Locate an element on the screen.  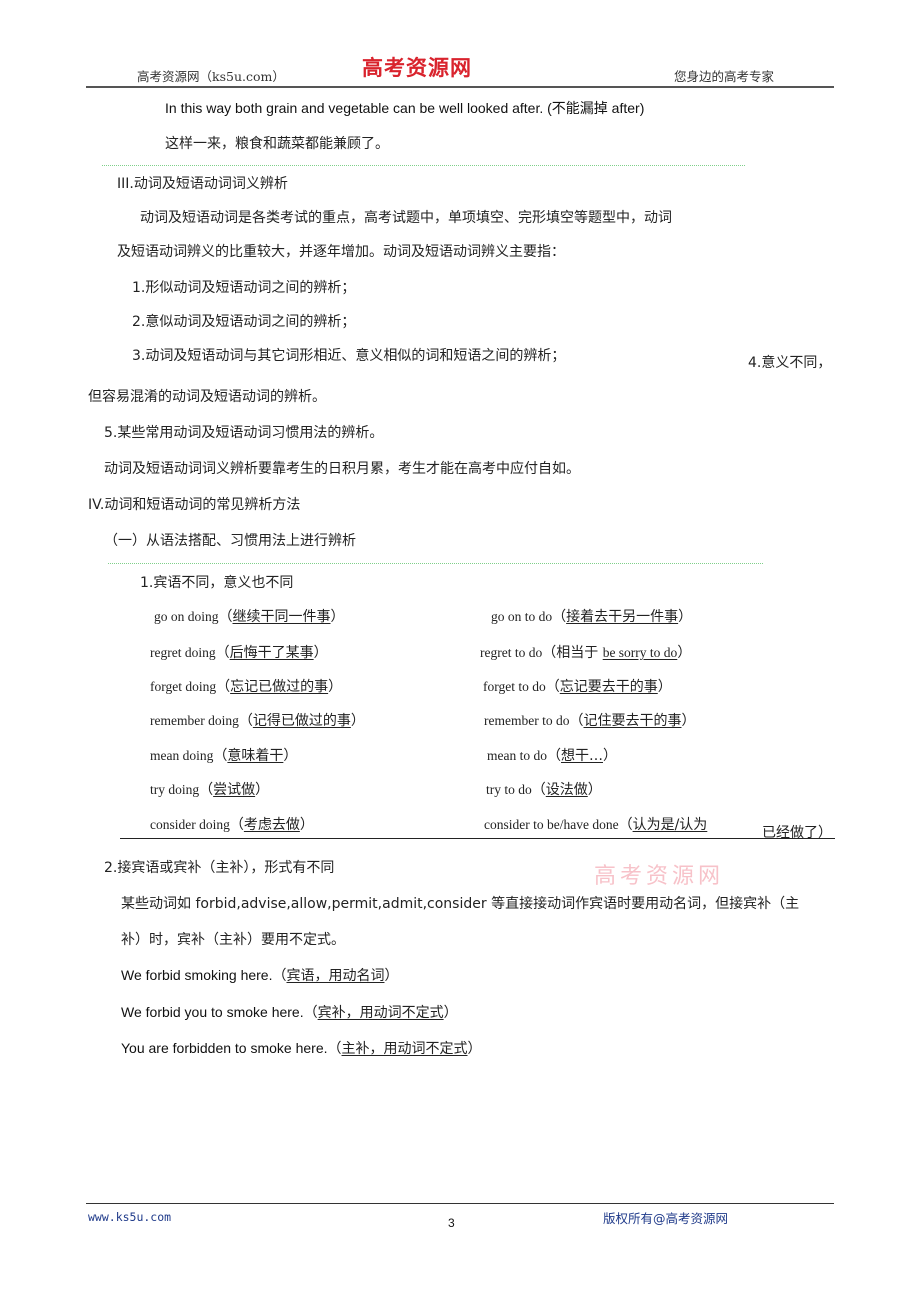
meaning: 接着去干另一件事 is located at coordinates (622, 617).